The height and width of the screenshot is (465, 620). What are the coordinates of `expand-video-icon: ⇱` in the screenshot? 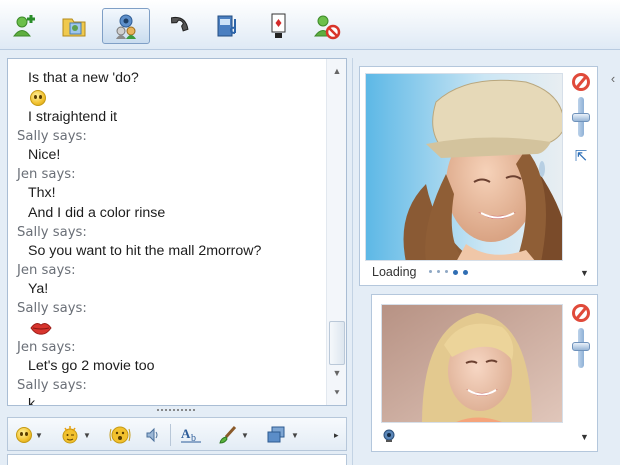 It's located at (581, 156).